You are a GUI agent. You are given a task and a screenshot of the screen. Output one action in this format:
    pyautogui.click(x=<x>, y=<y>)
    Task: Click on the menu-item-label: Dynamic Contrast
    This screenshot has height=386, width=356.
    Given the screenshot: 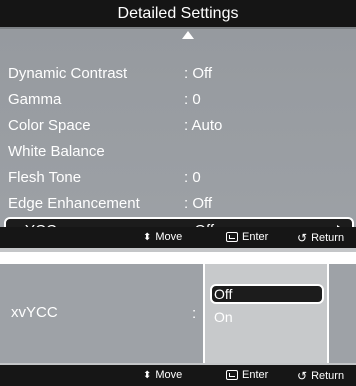 What is the action you would take?
    pyautogui.click(x=68, y=73)
    